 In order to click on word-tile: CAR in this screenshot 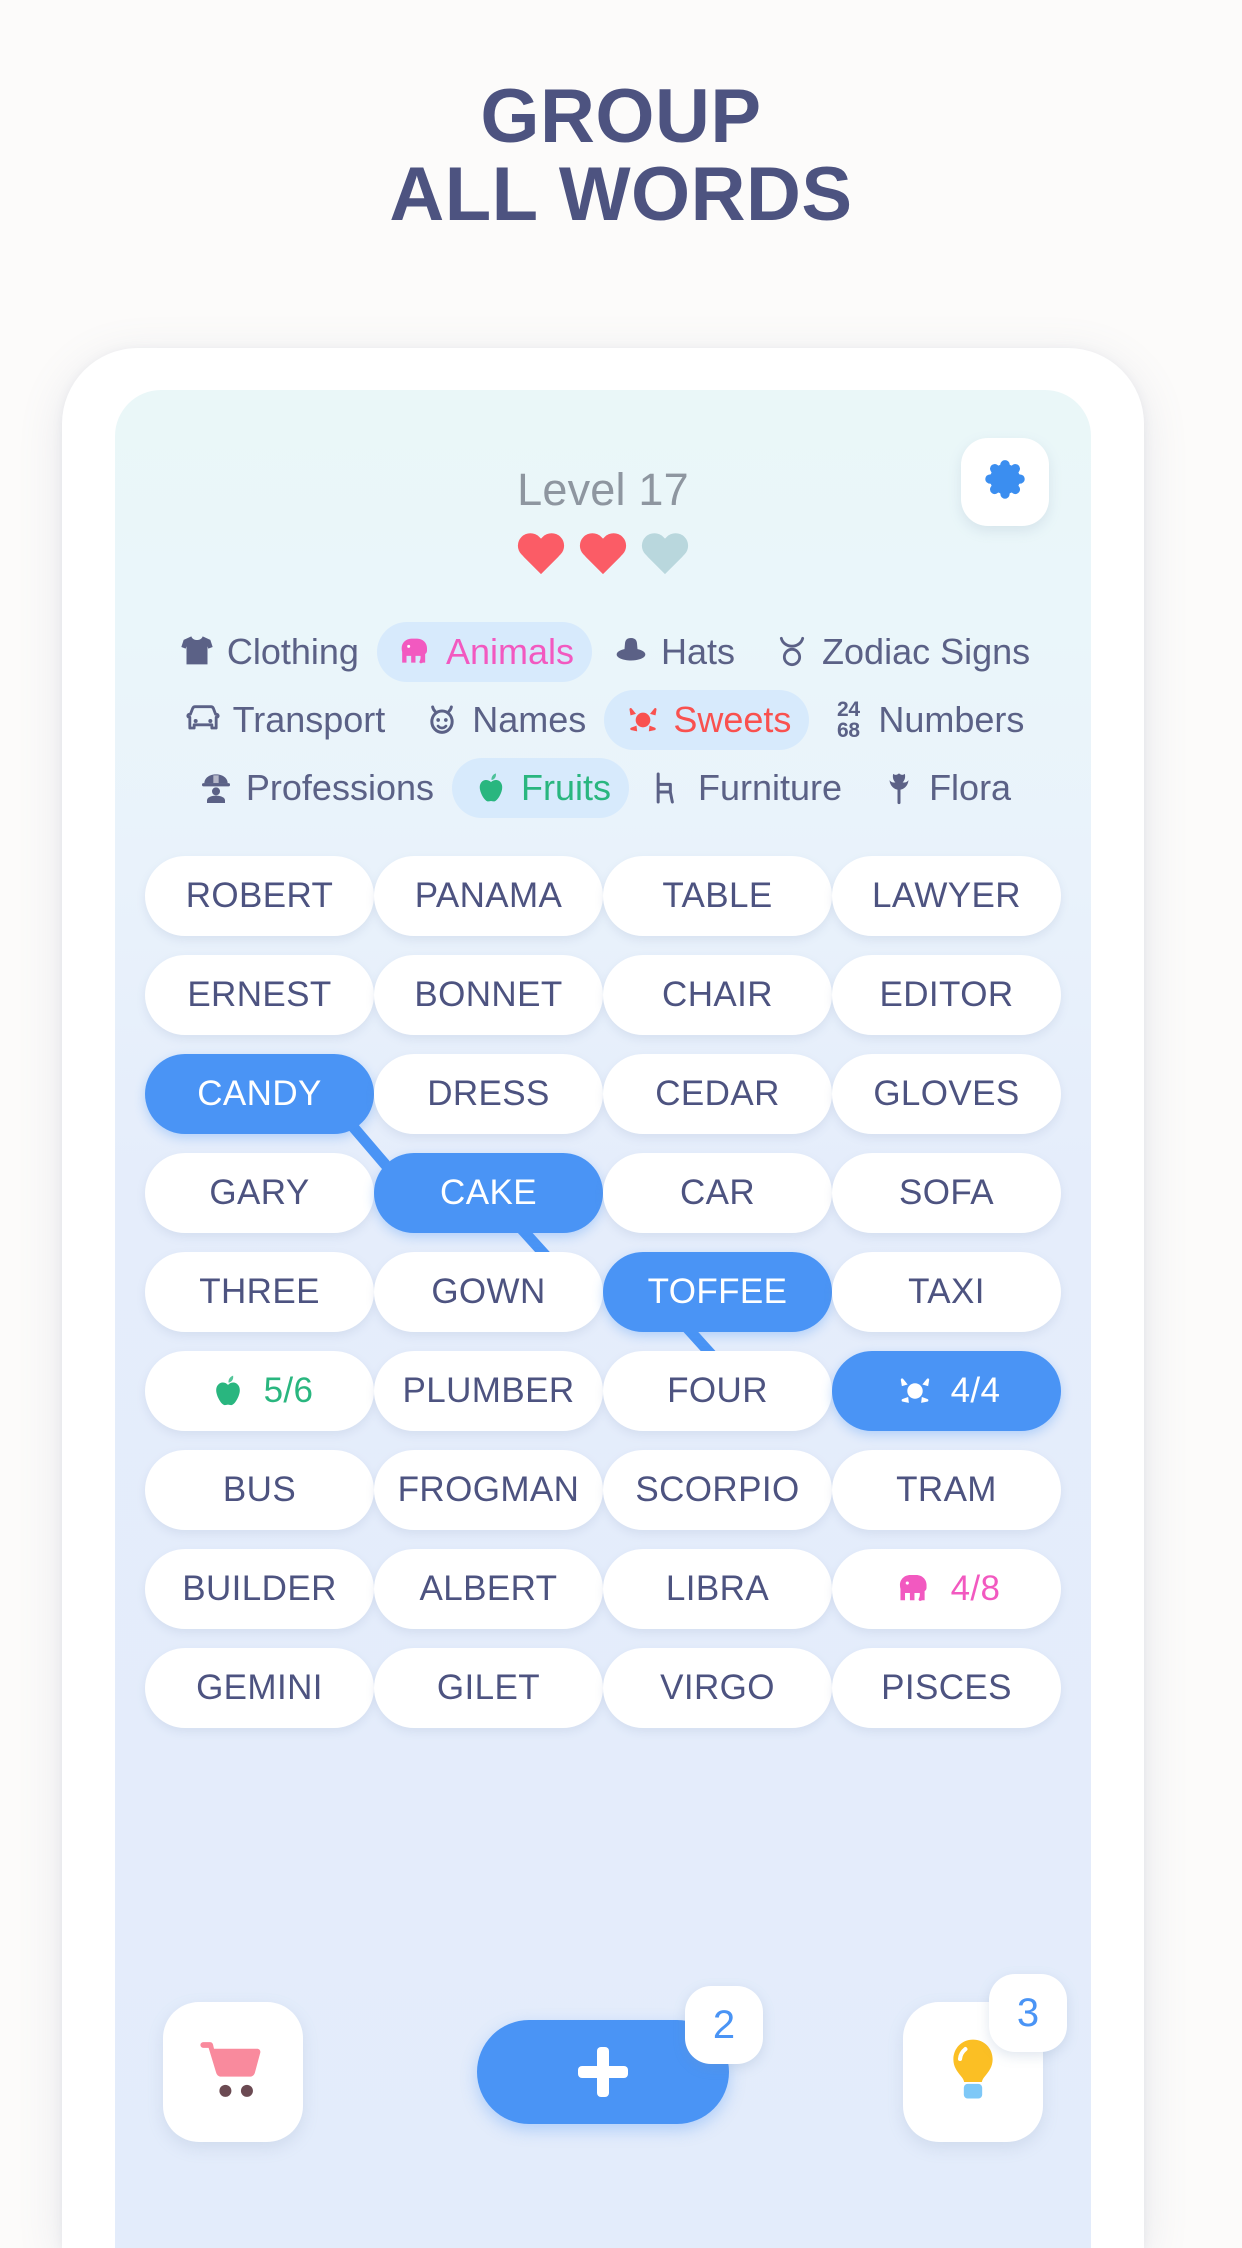, I will do `click(717, 1193)`.